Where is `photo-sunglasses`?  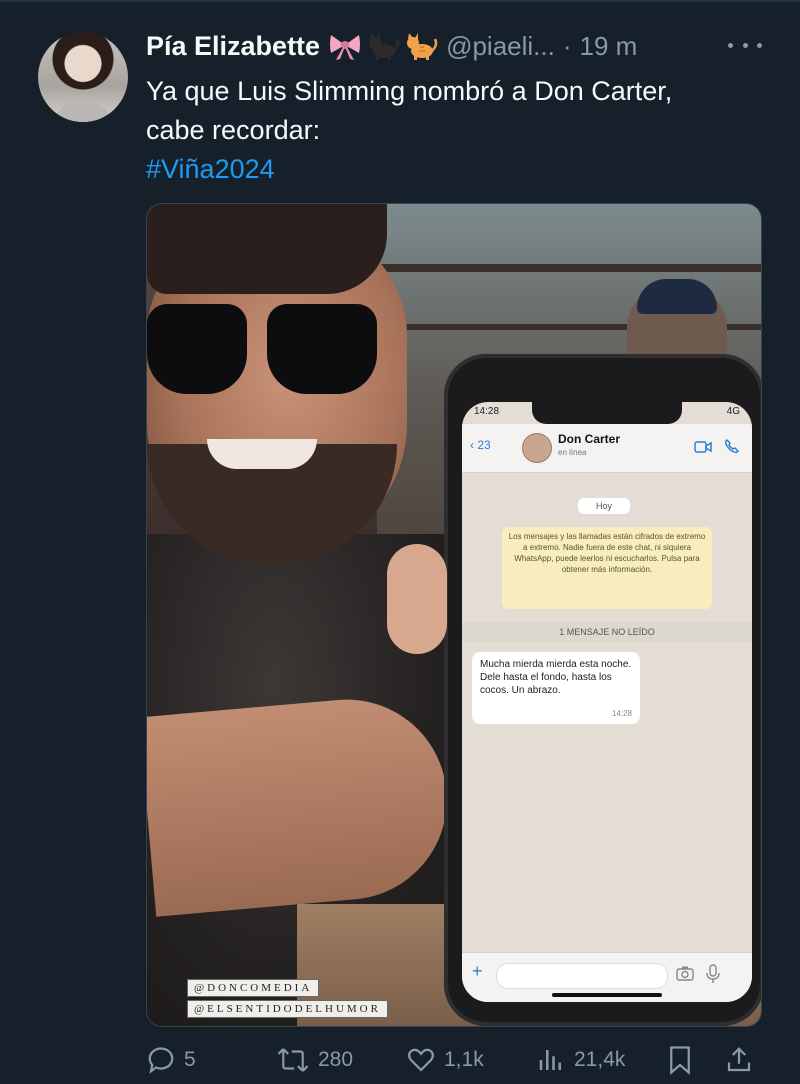
photo-sunglasses is located at coordinates (264, 351).